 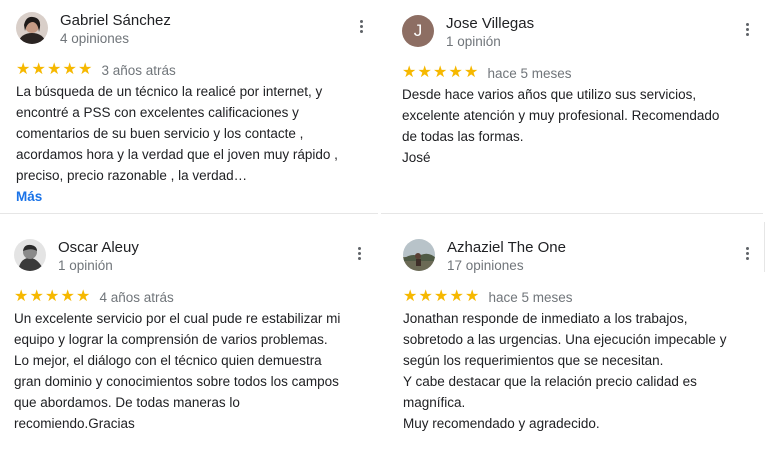 I want to click on review-date: 4 años atrás, so click(x=136, y=297).